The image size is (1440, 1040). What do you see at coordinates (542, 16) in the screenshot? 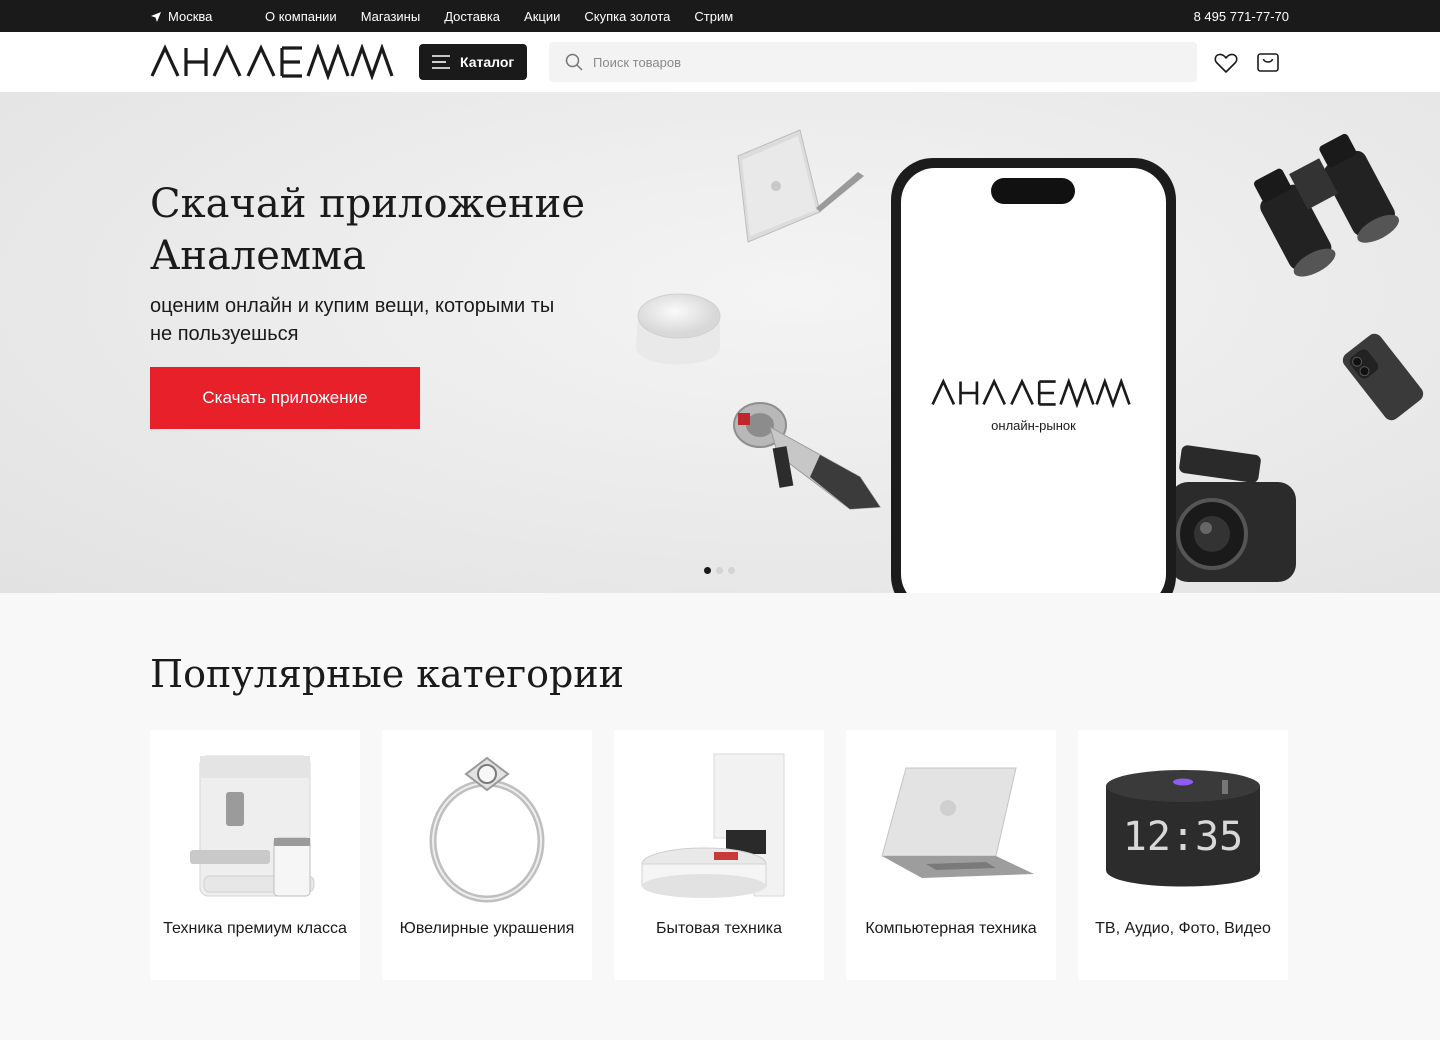
I see `nav-promotions: Акции` at bounding box center [542, 16].